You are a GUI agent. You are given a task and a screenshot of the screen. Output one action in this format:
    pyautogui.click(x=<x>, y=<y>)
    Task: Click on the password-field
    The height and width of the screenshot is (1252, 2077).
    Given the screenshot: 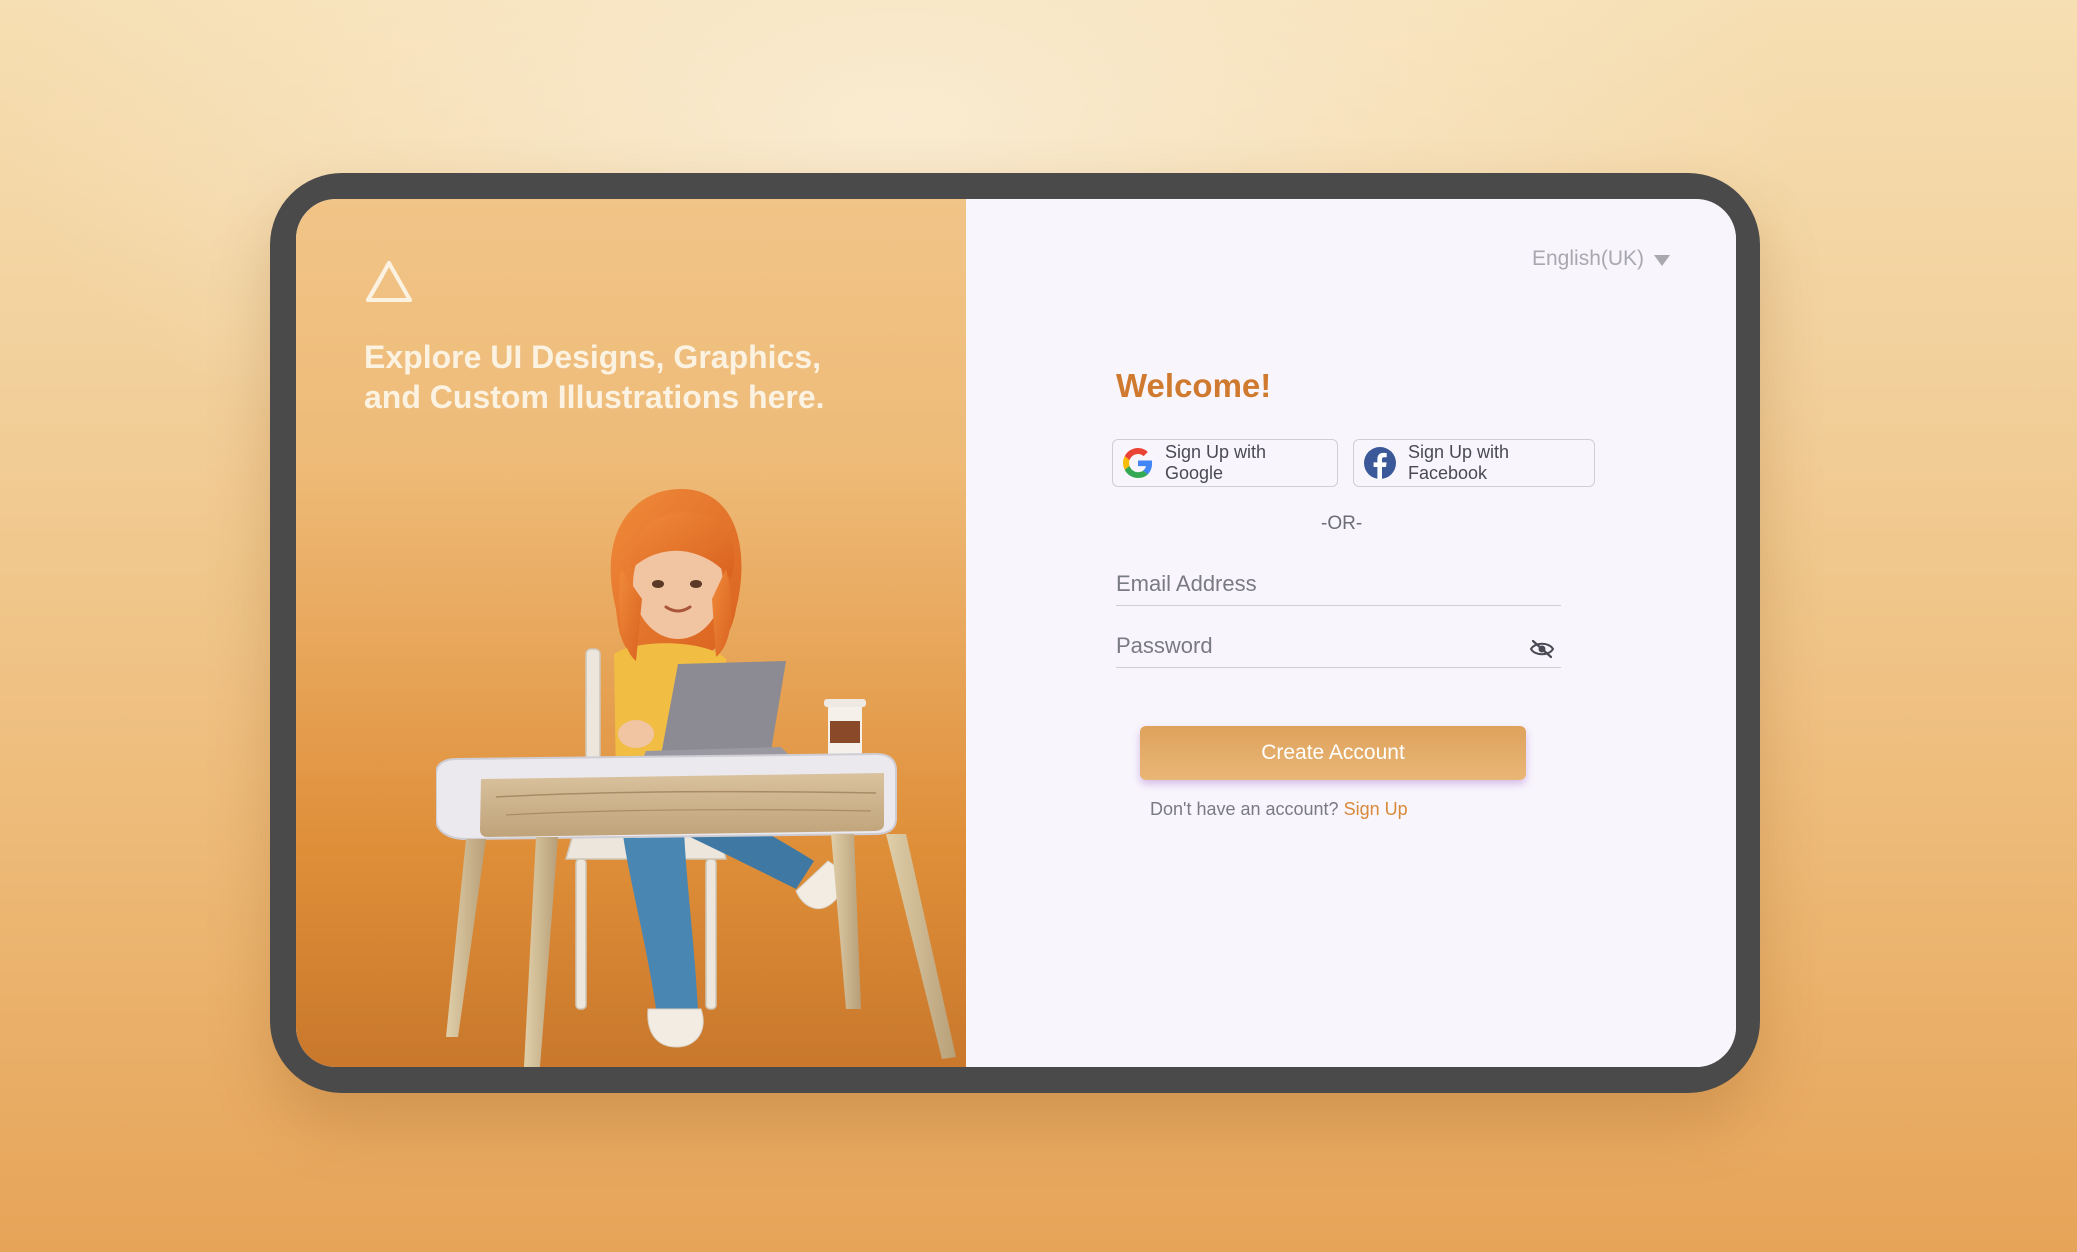 What is the action you would take?
    pyautogui.click(x=1338, y=647)
    